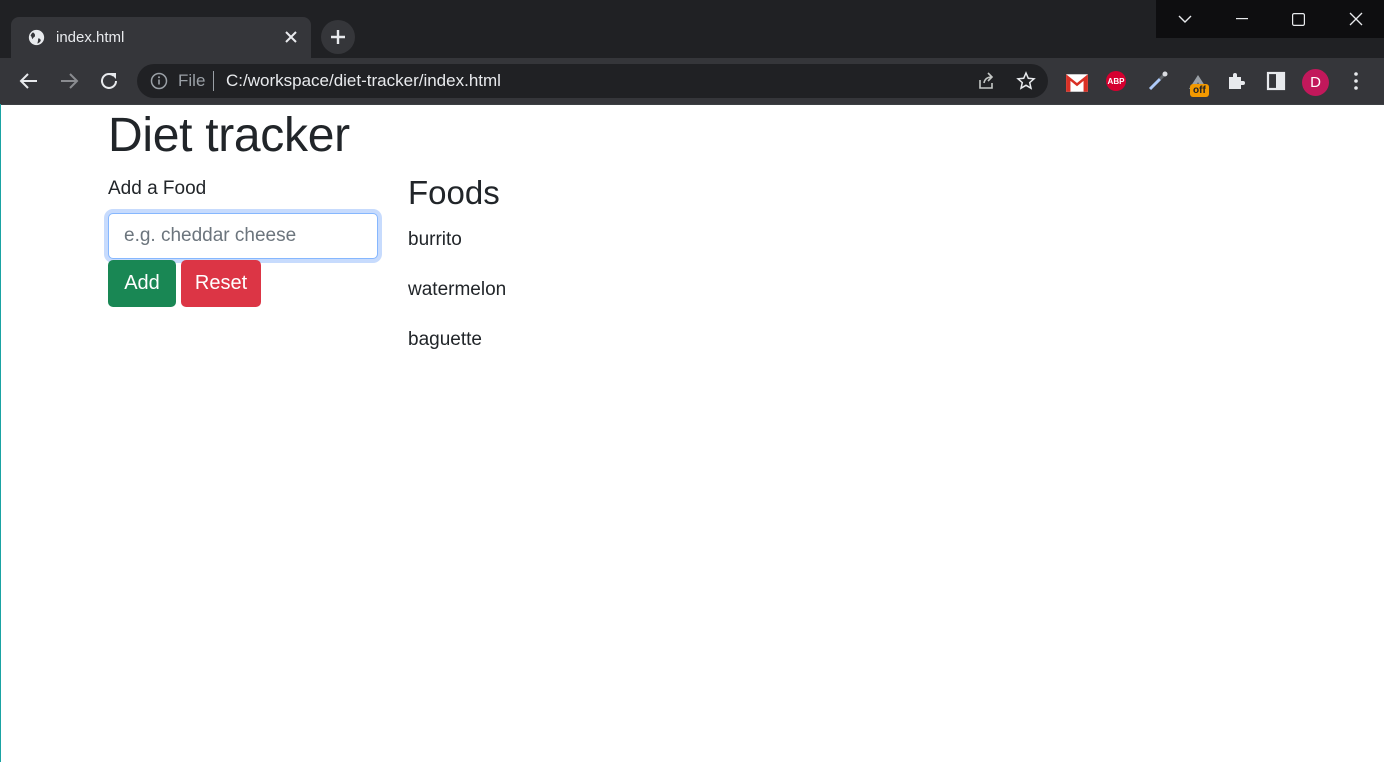 This screenshot has width=1384, height=762. Describe the element at coordinates (157, 188) in the screenshot. I see `add-food-label: Add a Food` at that location.